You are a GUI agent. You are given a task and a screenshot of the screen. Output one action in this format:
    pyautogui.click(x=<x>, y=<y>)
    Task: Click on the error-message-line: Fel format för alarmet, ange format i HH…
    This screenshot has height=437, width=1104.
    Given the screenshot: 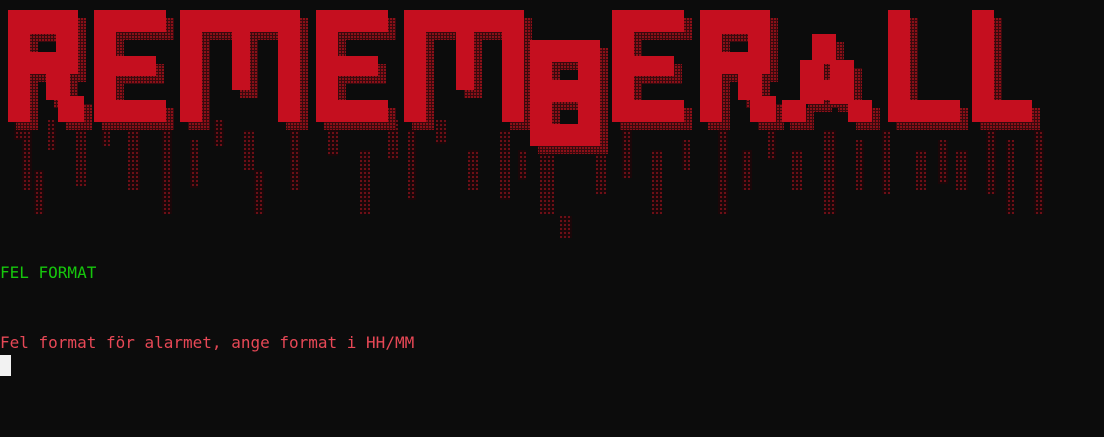 What is the action you would take?
    pyautogui.click(x=207, y=342)
    